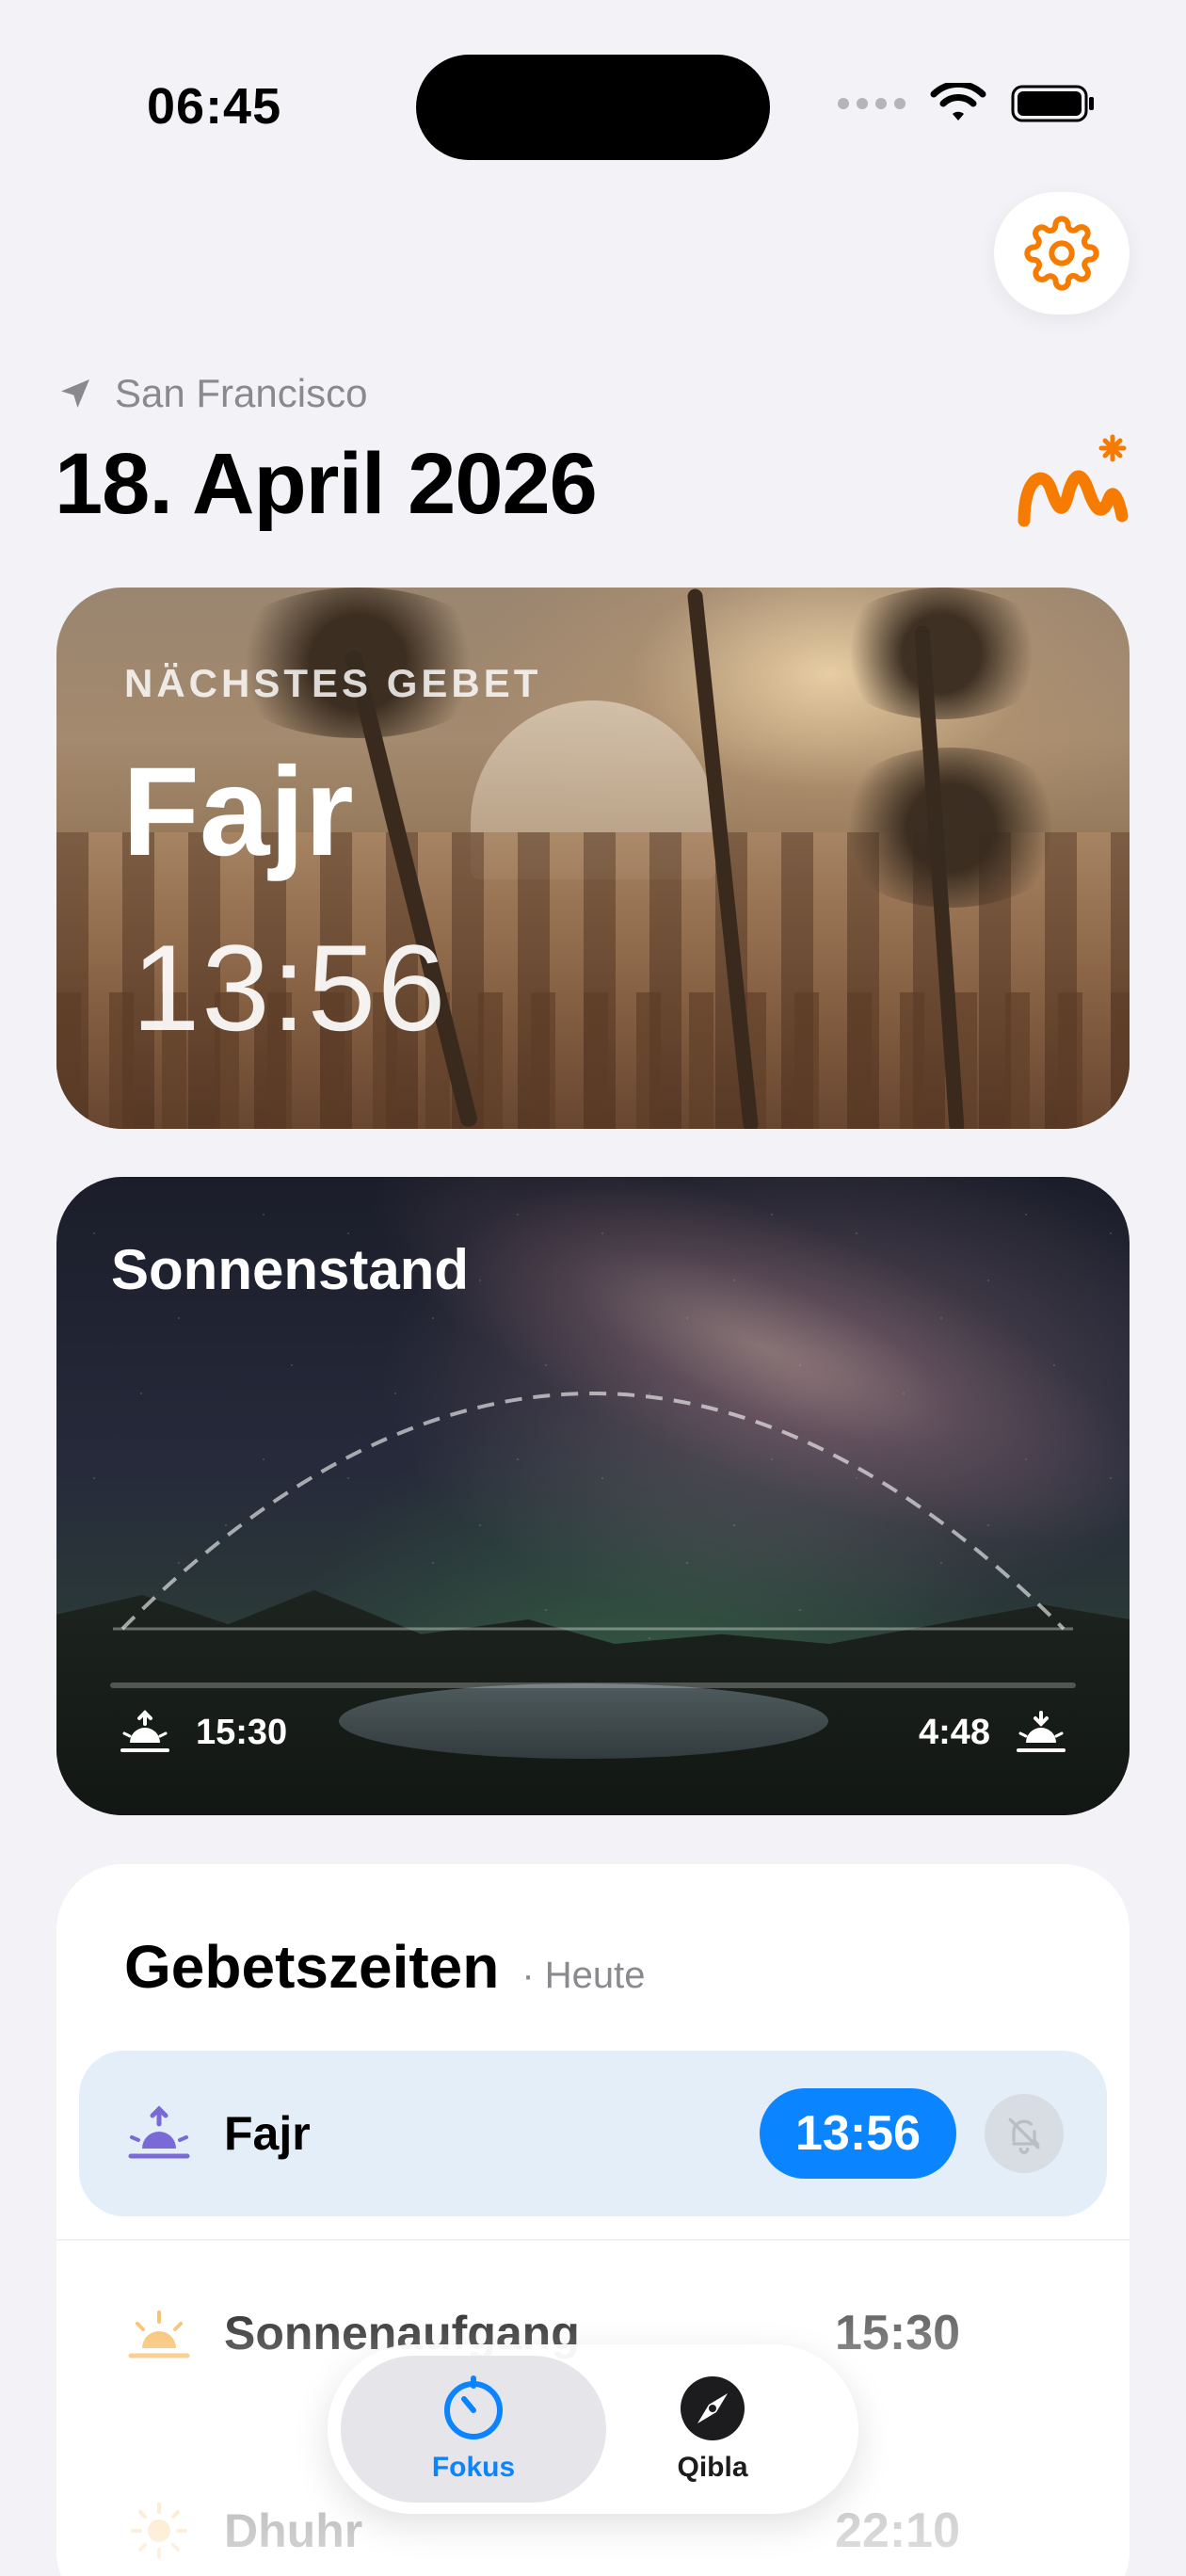 The width and height of the screenshot is (1186, 2576). What do you see at coordinates (897, 2333) in the screenshot?
I see `prayer-time: 15:30` at bounding box center [897, 2333].